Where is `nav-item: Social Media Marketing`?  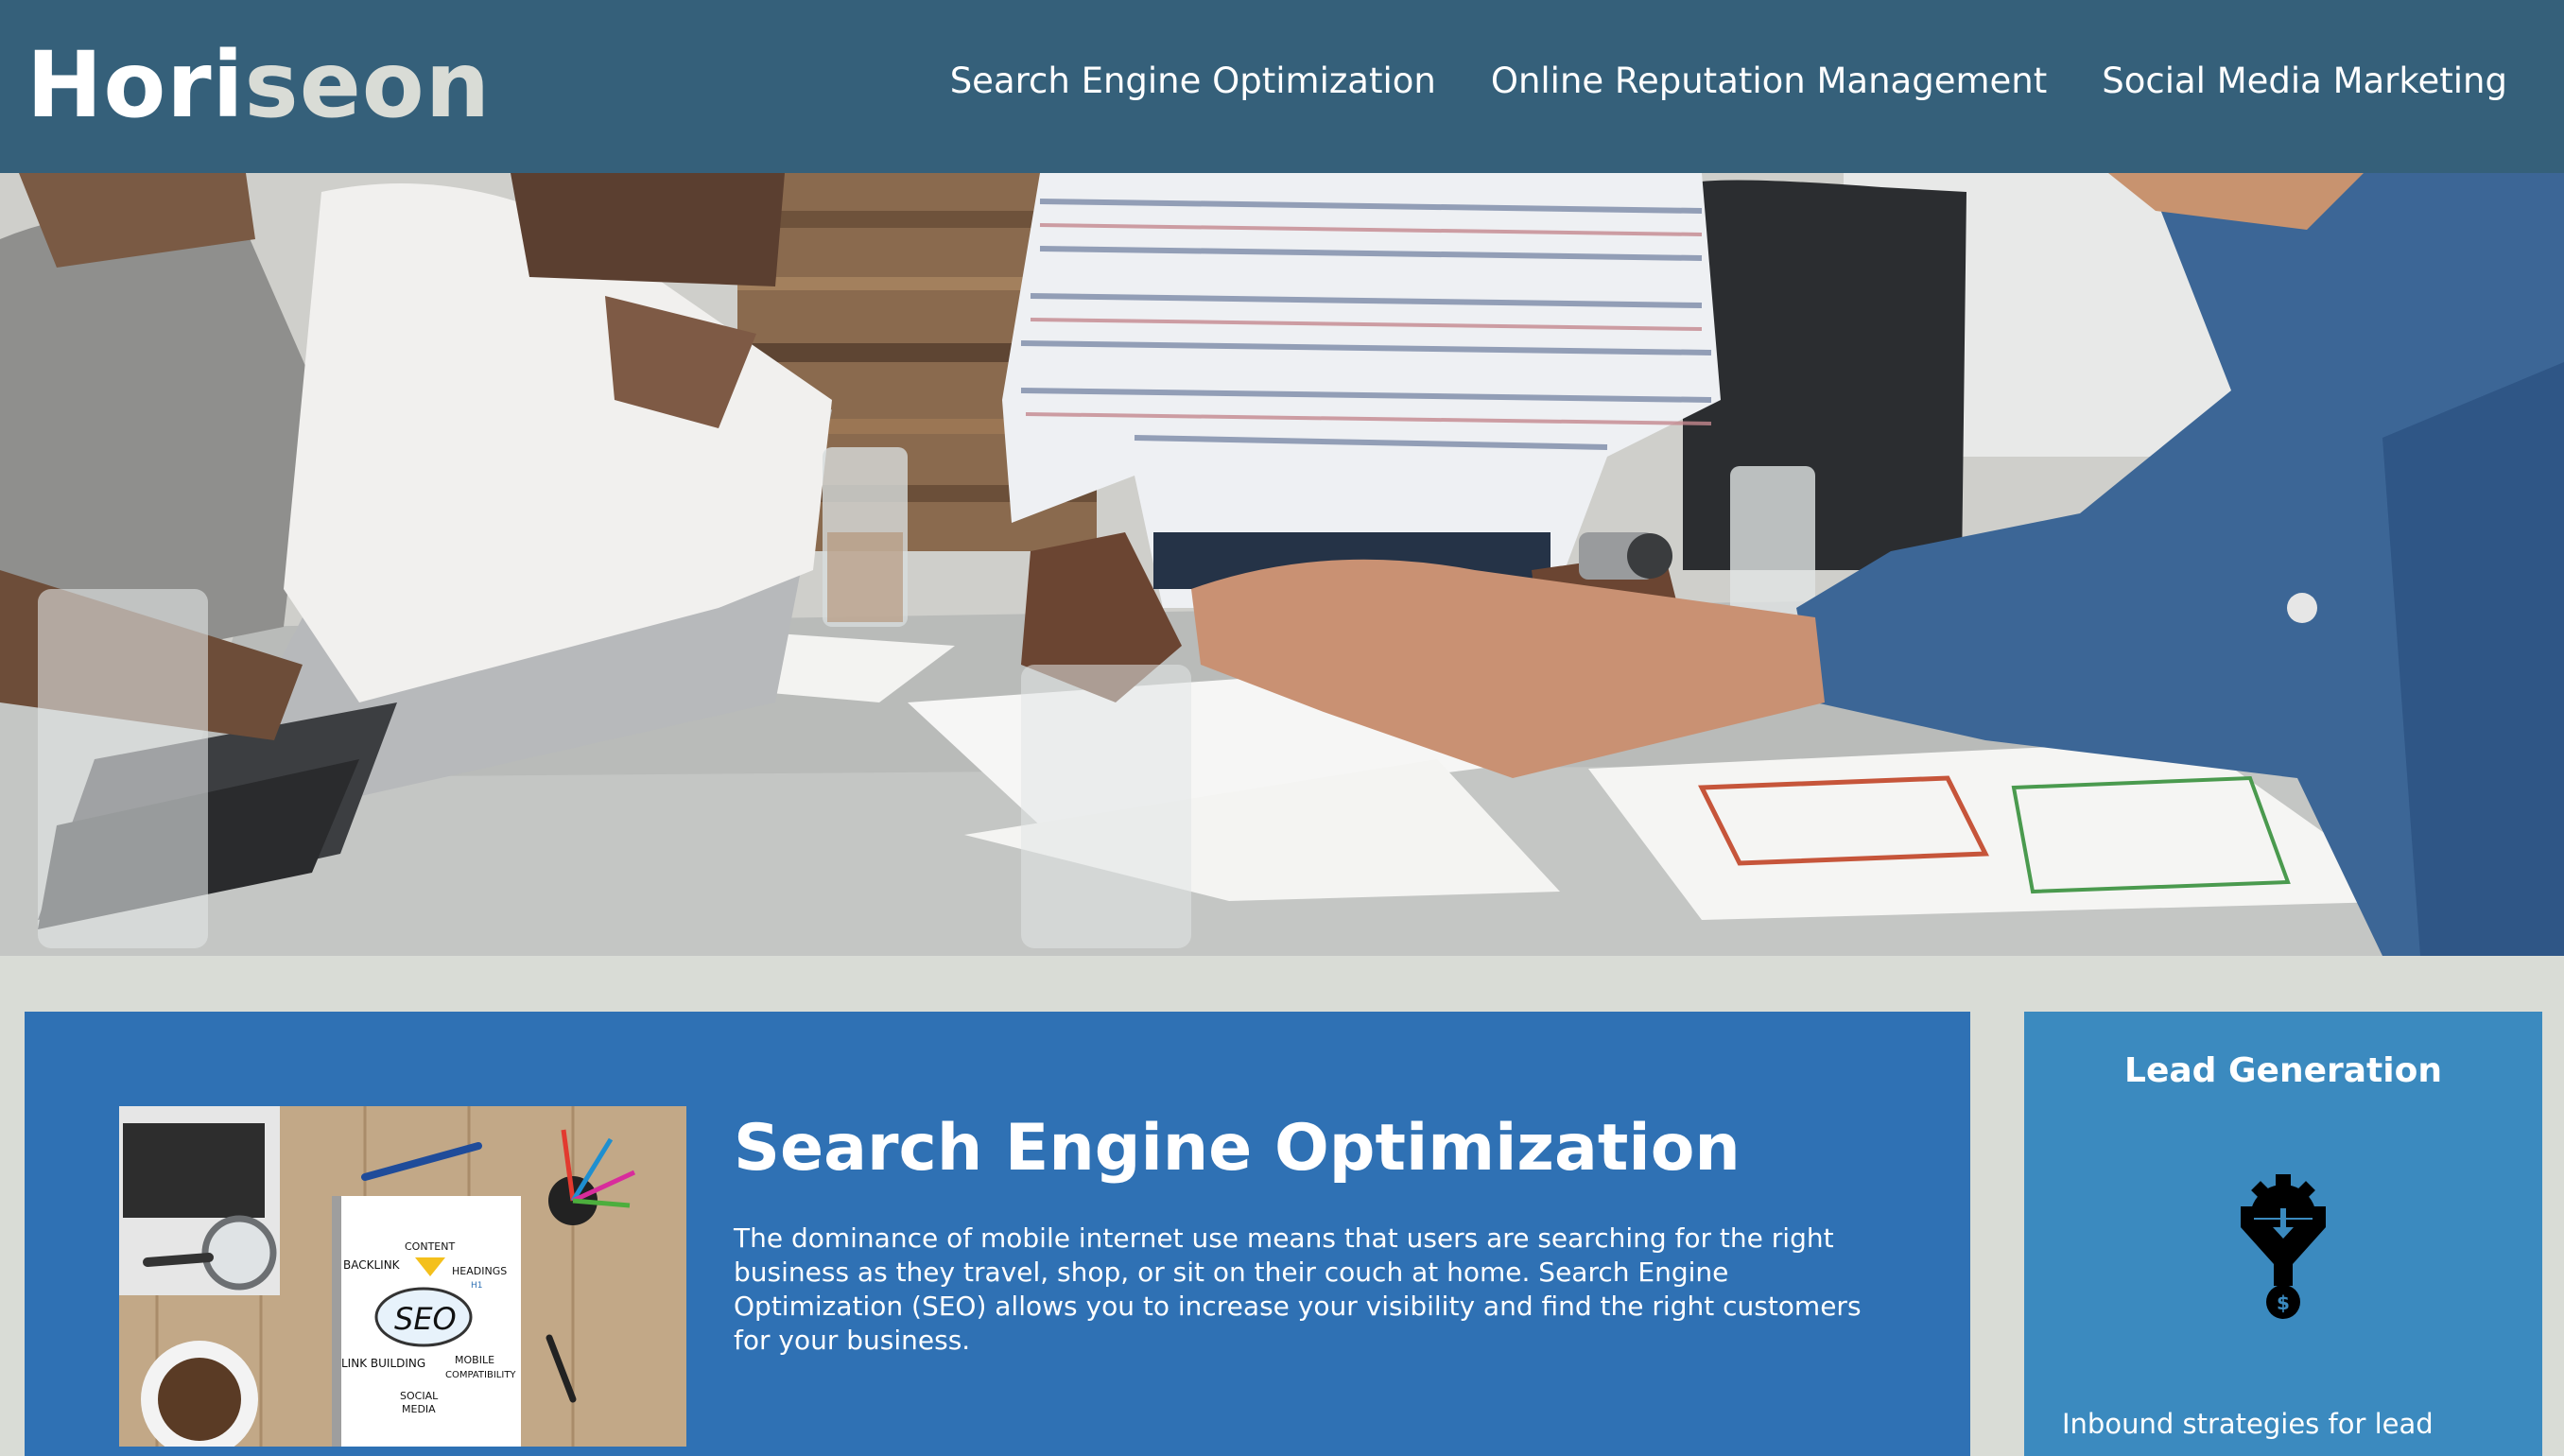 nav-item: Social Media Marketing is located at coordinates (2304, 81).